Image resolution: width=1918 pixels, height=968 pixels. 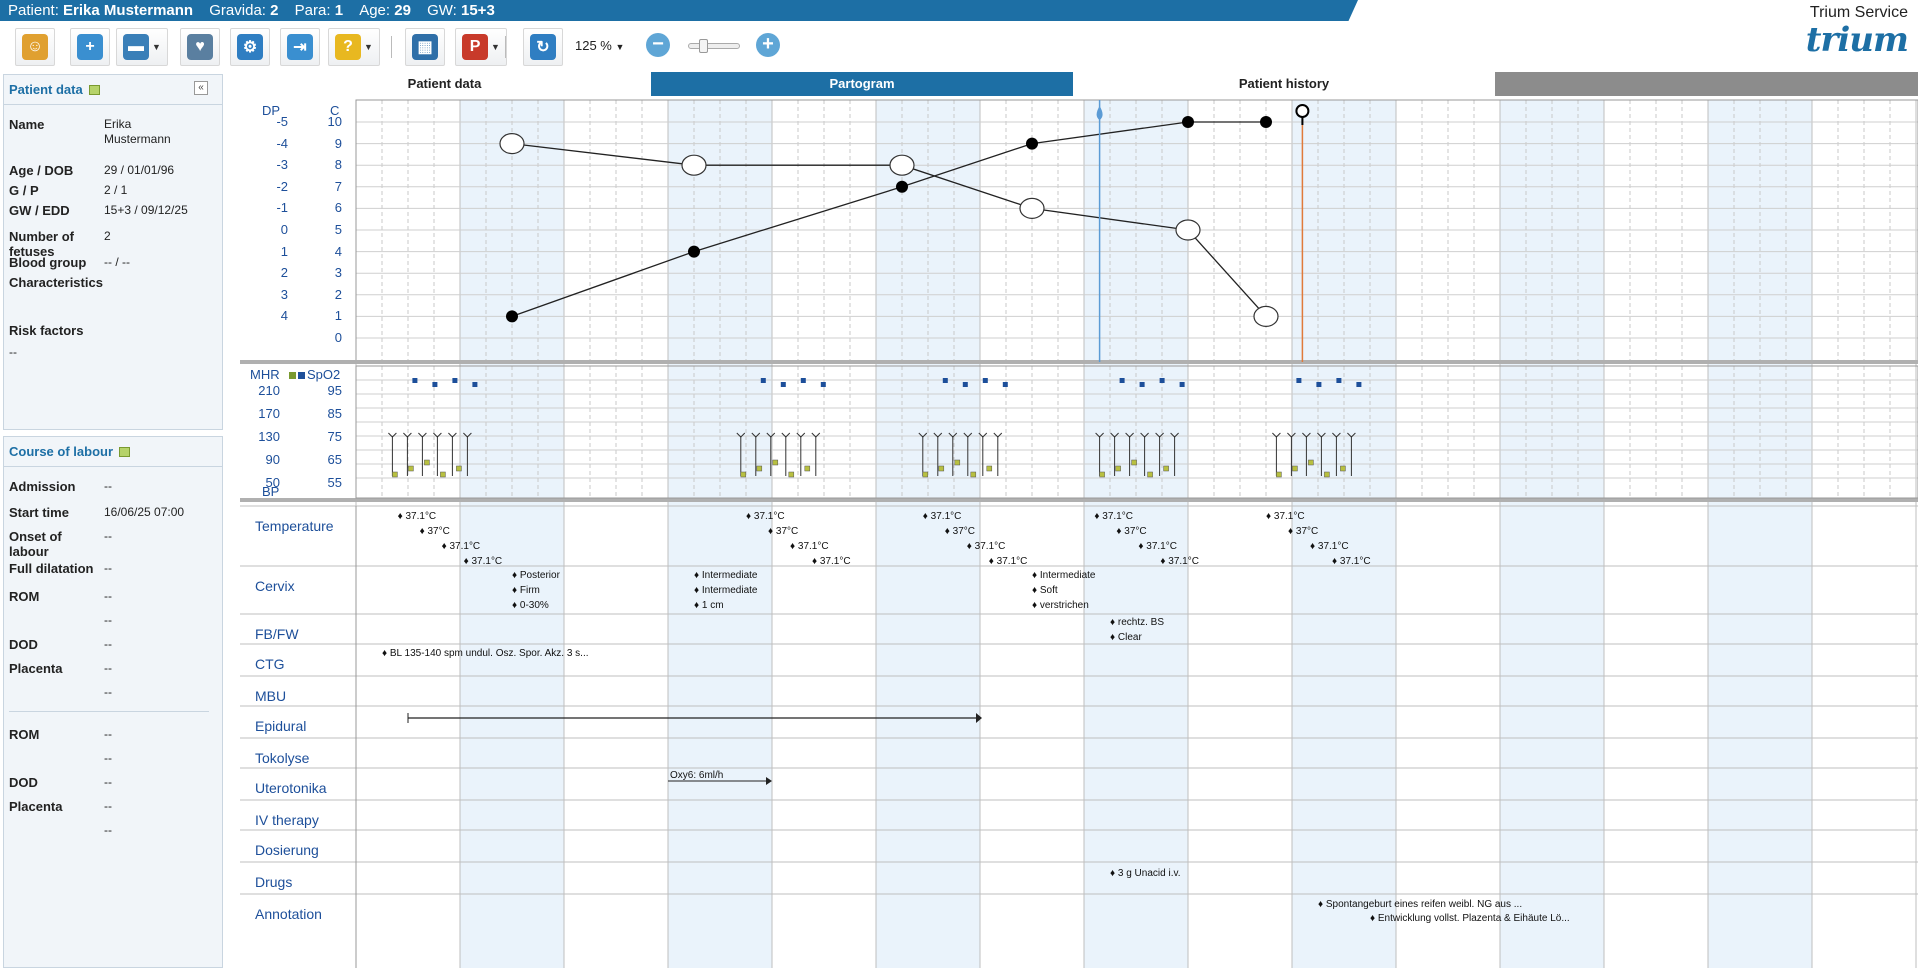 I want to click on spo2-tick-label: 55, so click(x=334, y=482).